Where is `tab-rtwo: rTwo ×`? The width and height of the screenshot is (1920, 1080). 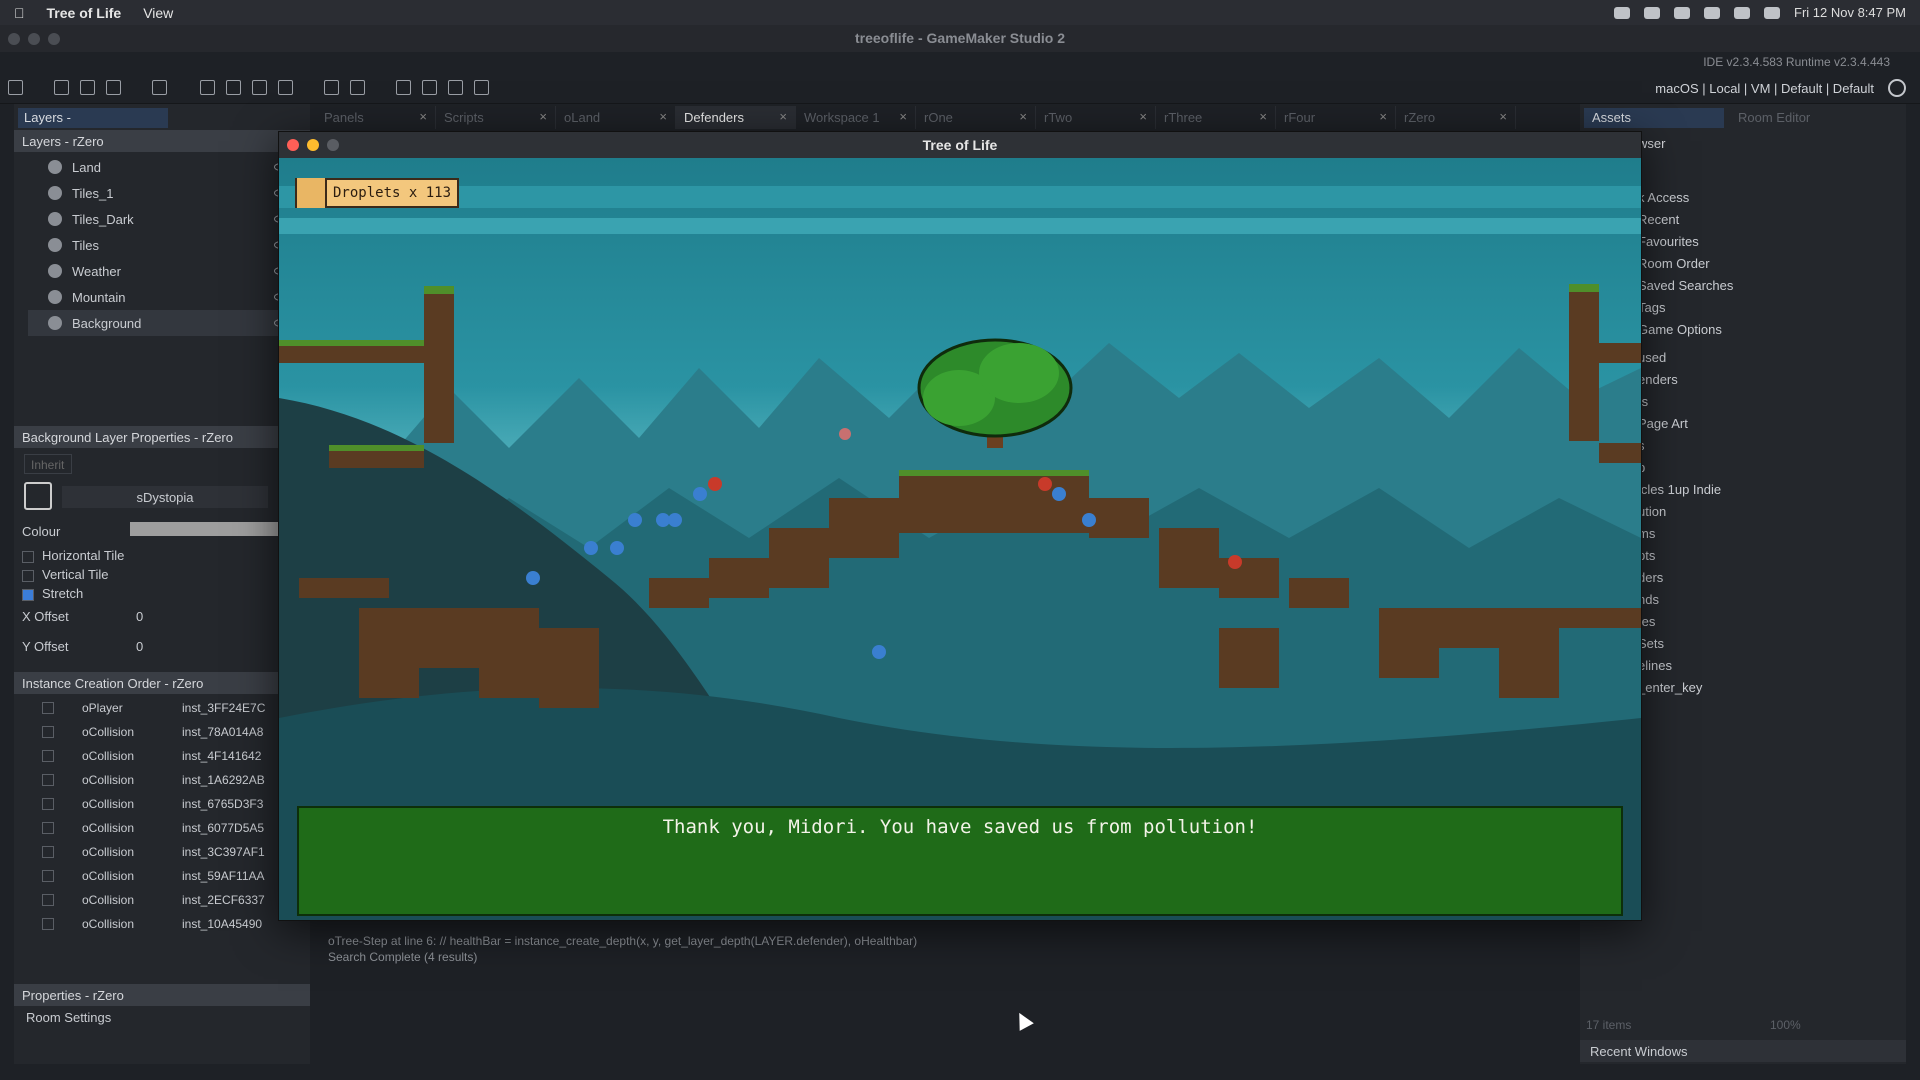
tab-rtwo: rTwo × is located at coordinates (1096, 117).